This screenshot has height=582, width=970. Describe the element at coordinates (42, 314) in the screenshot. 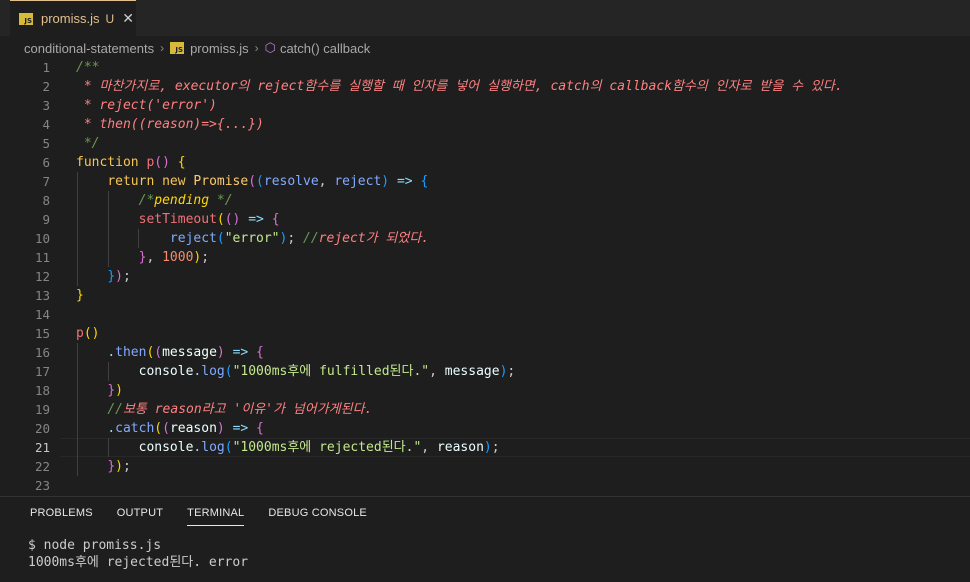

I see `line-number: 14` at that location.